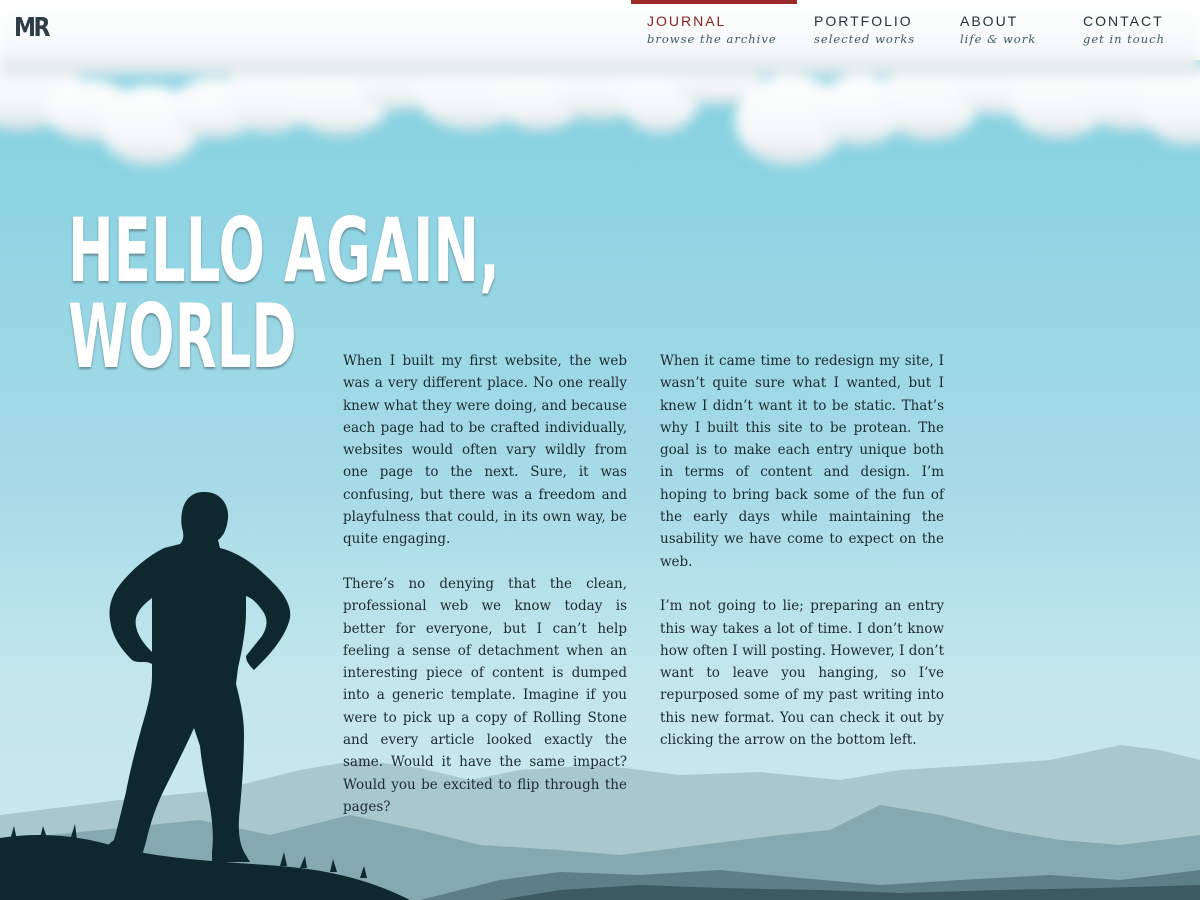 This screenshot has width=1200, height=900. Describe the element at coordinates (1124, 39) in the screenshot. I see `nav-sub-contact: get in touch` at that location.